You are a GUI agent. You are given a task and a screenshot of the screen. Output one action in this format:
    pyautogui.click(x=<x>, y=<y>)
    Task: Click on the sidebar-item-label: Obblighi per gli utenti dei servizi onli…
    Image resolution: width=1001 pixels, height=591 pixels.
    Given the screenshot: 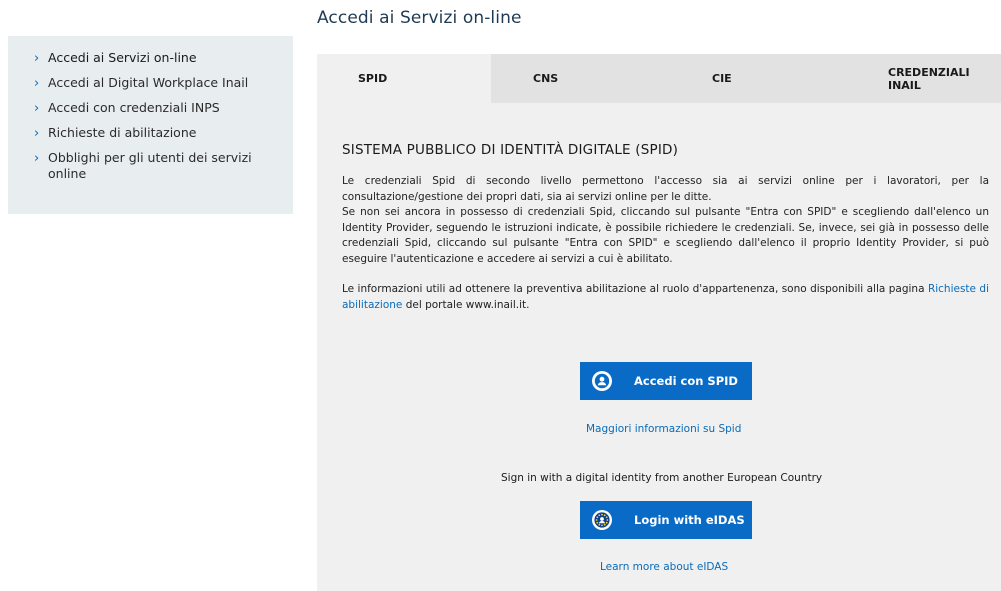 What is the action you would take?
    pyautogui.click(x=150, y=165)
    